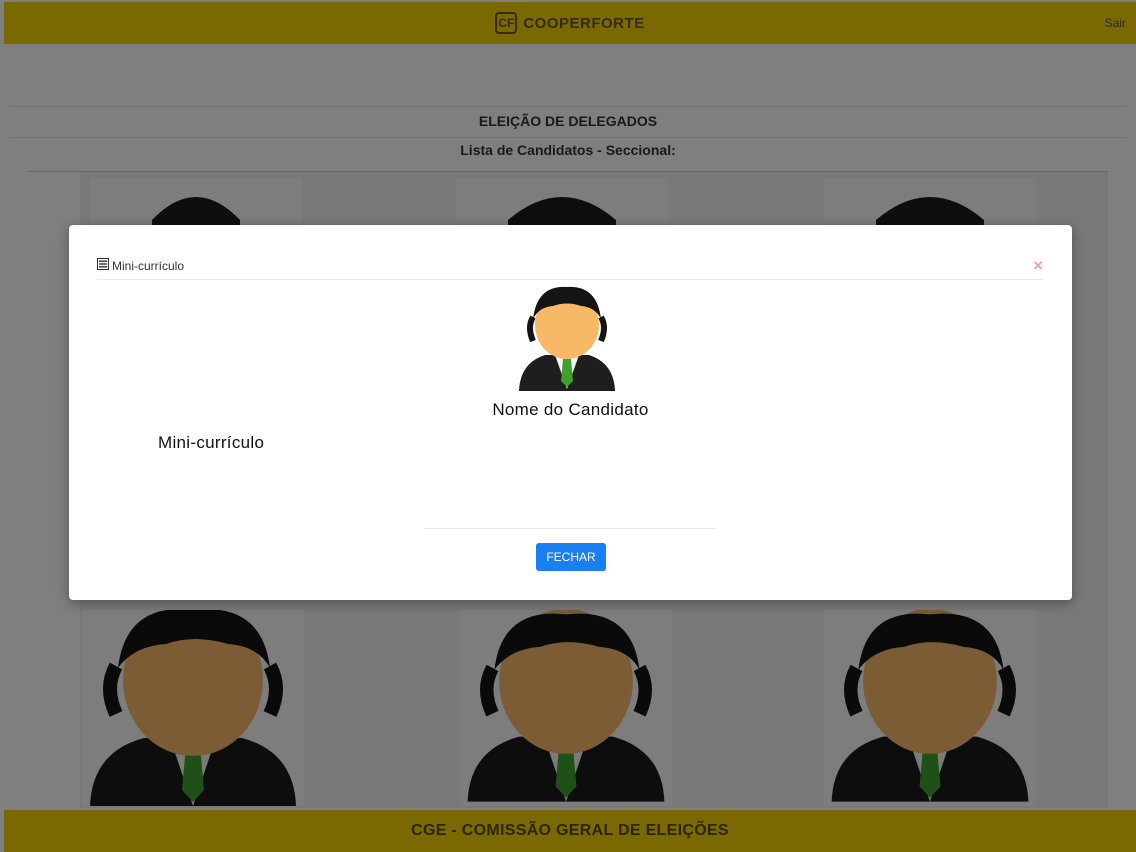 The image size is (1136, 852). Describe the element at coordinates (1038, 265) in the screenshot. I see `close-icon: ×` at that location.